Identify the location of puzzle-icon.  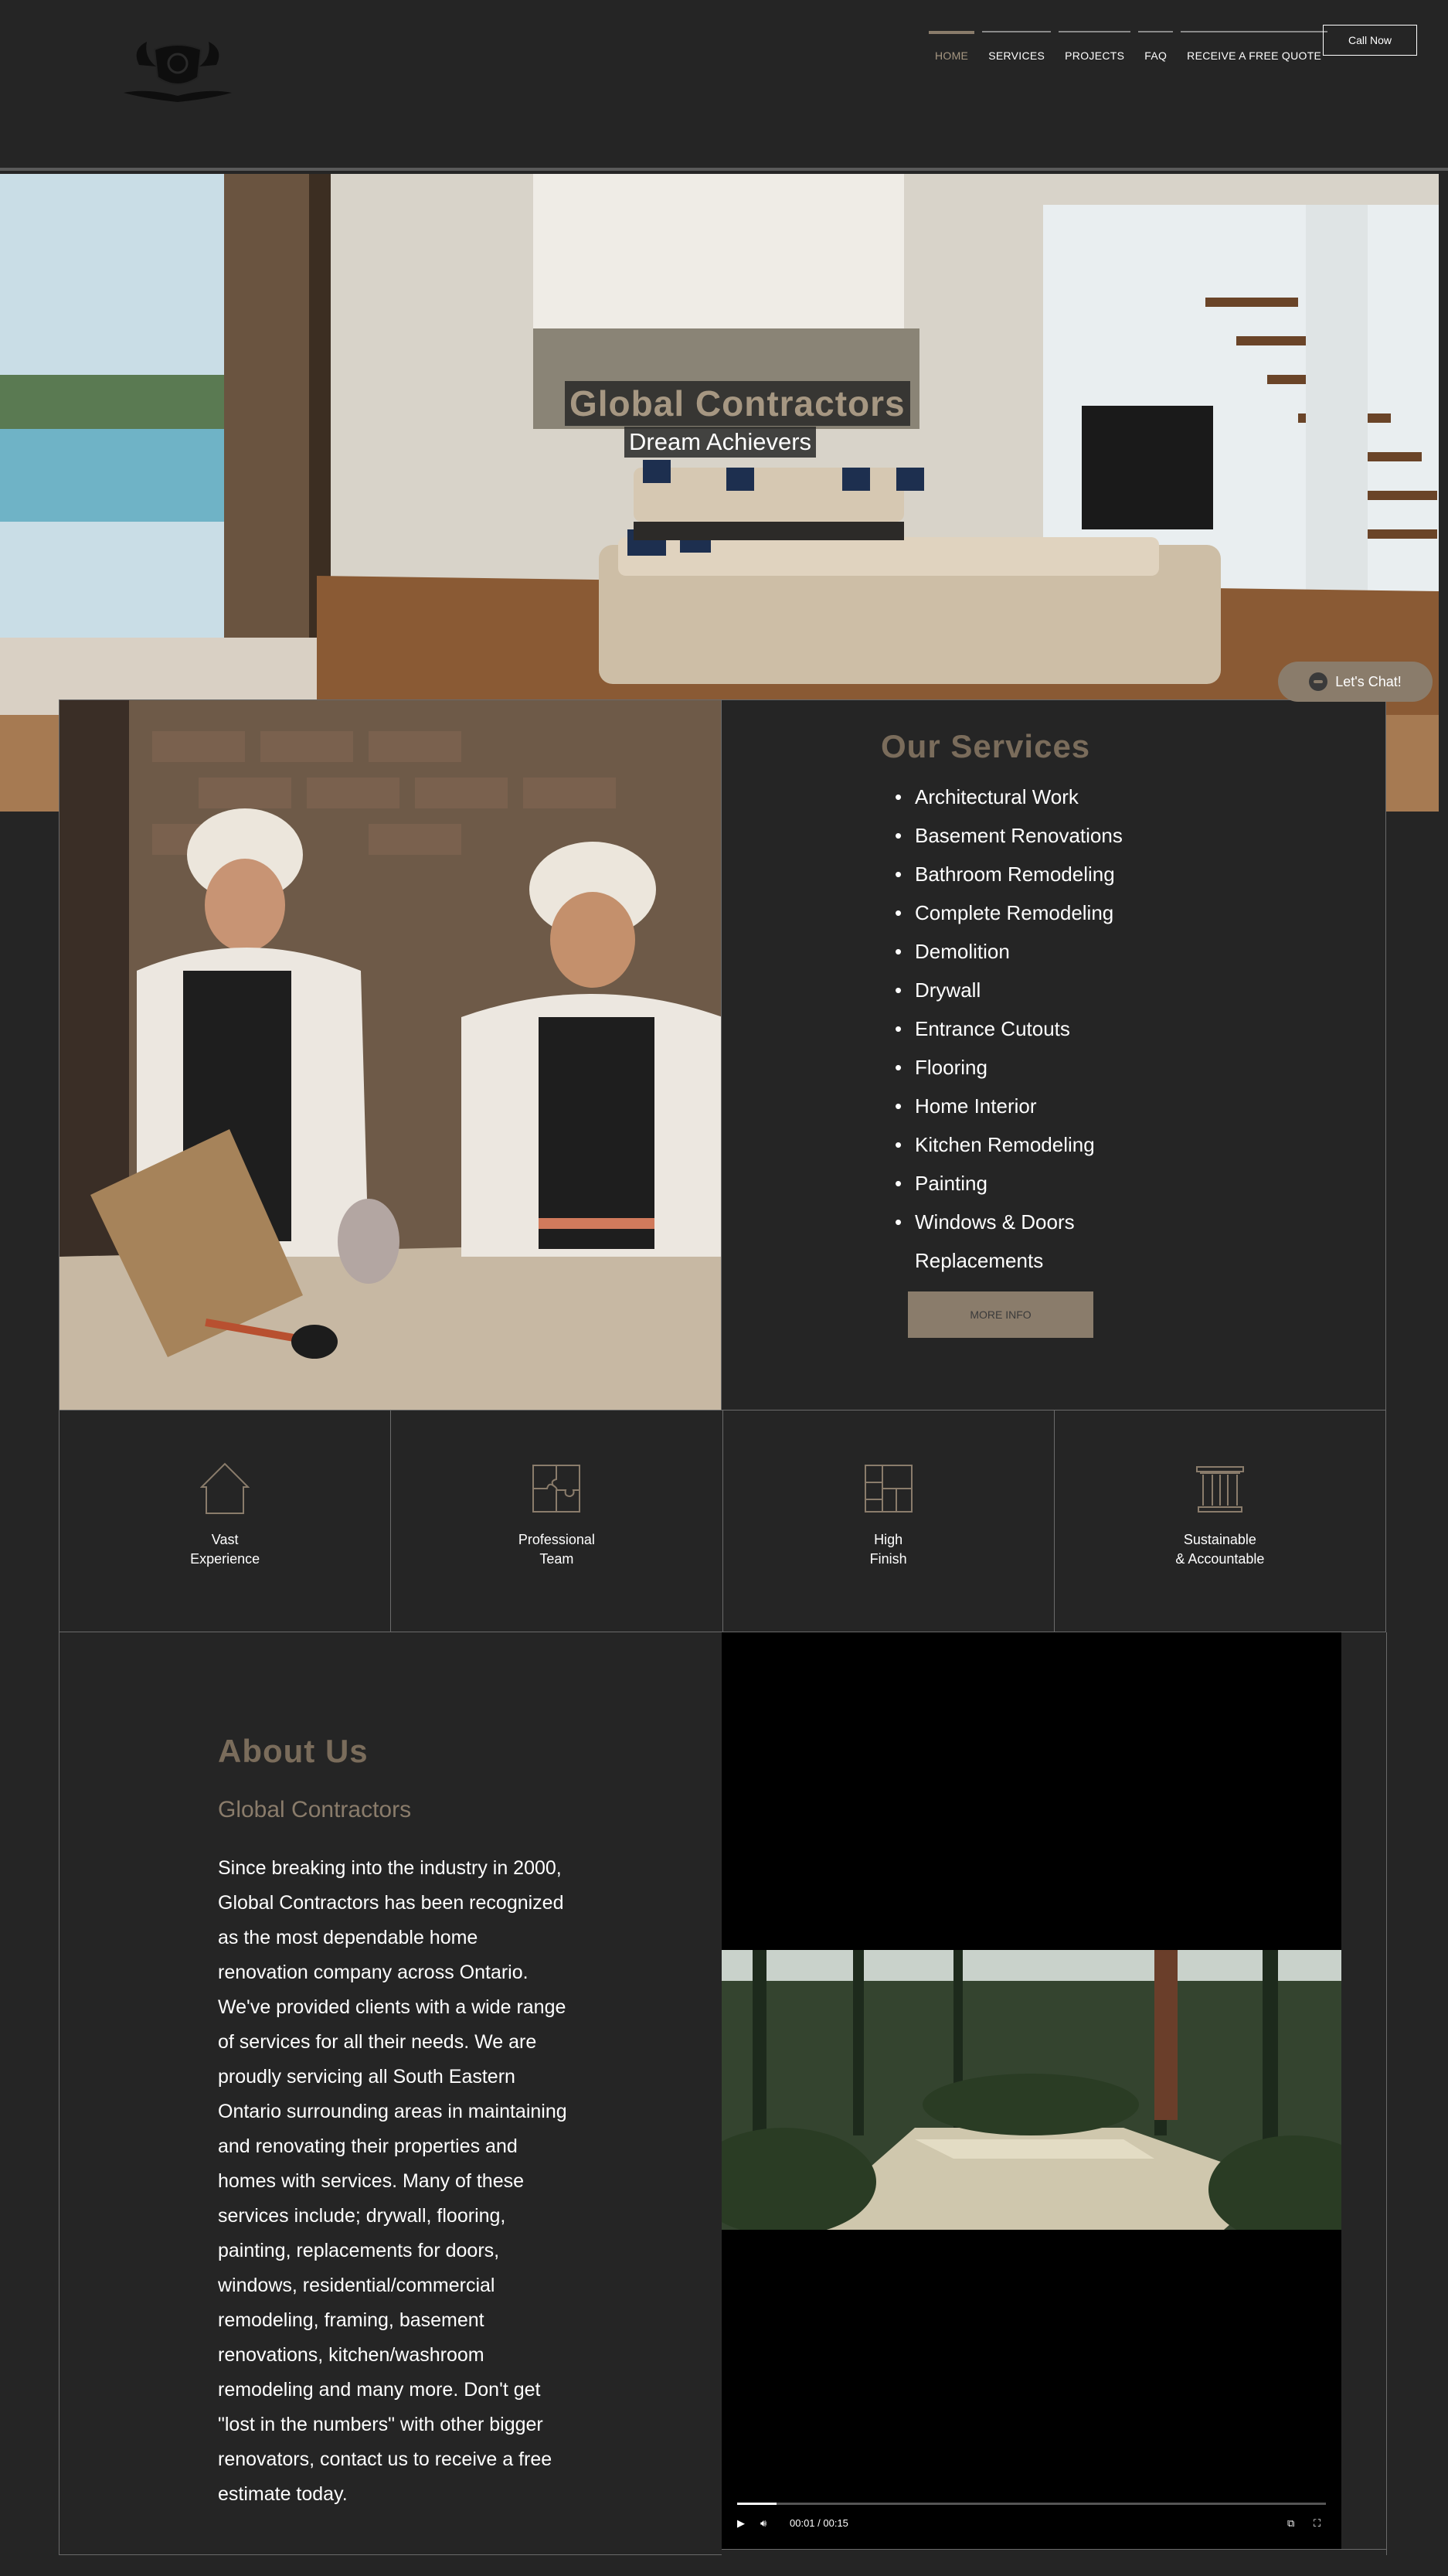
(557, 1489).